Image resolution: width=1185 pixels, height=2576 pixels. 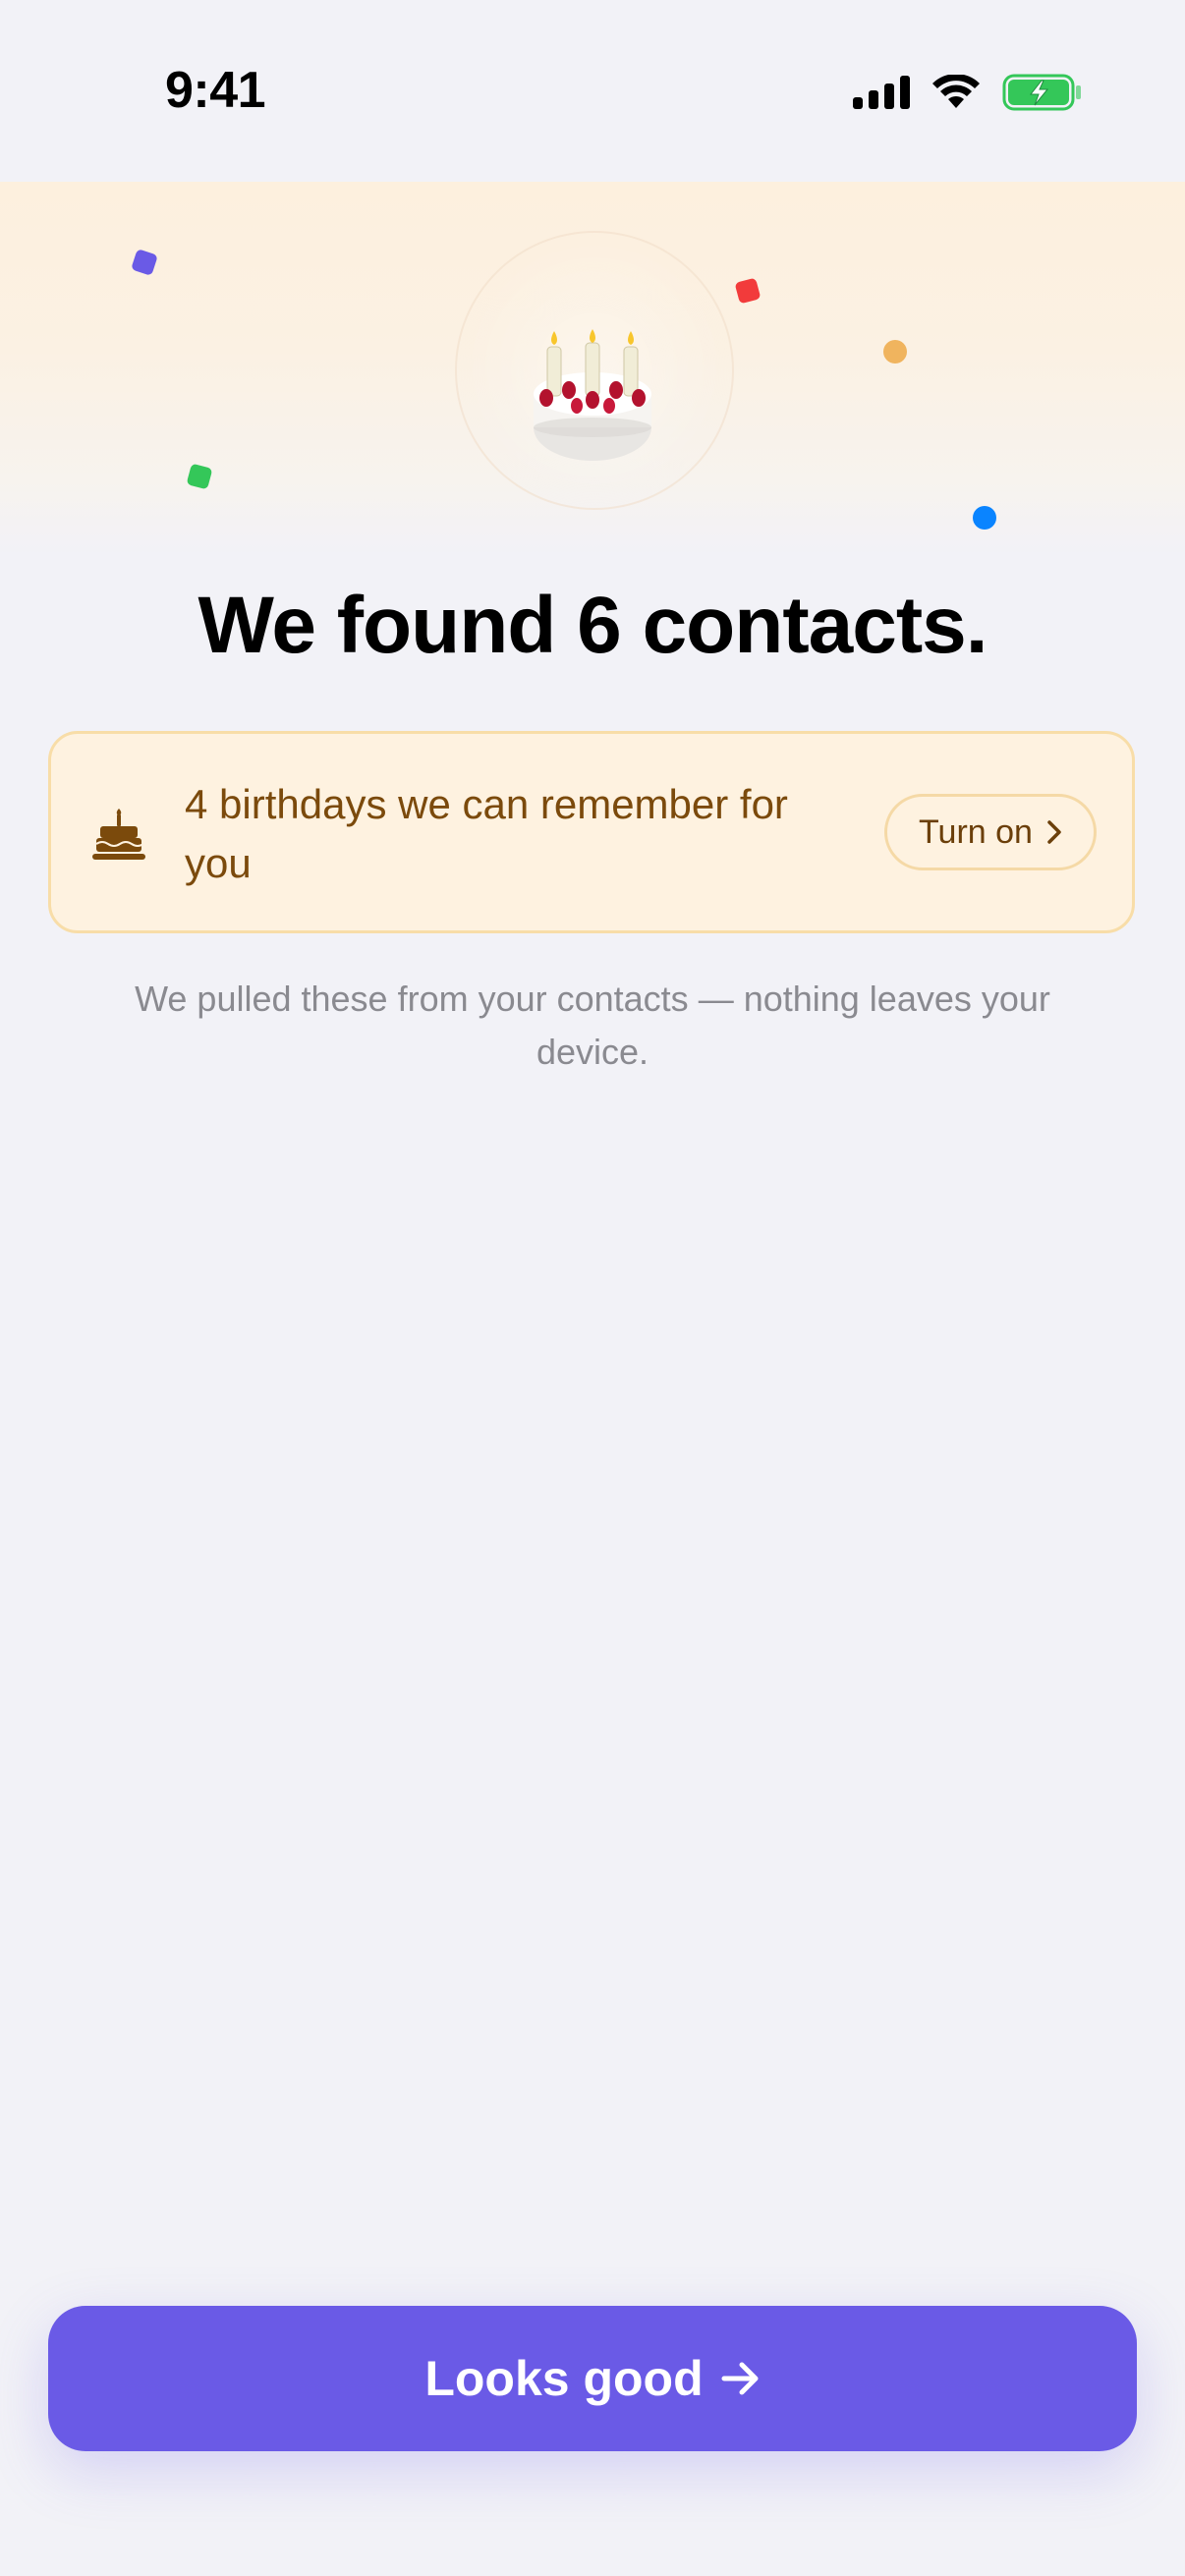 I want to click on page-title: We found 6 contacts., so click(x=593, y=625).